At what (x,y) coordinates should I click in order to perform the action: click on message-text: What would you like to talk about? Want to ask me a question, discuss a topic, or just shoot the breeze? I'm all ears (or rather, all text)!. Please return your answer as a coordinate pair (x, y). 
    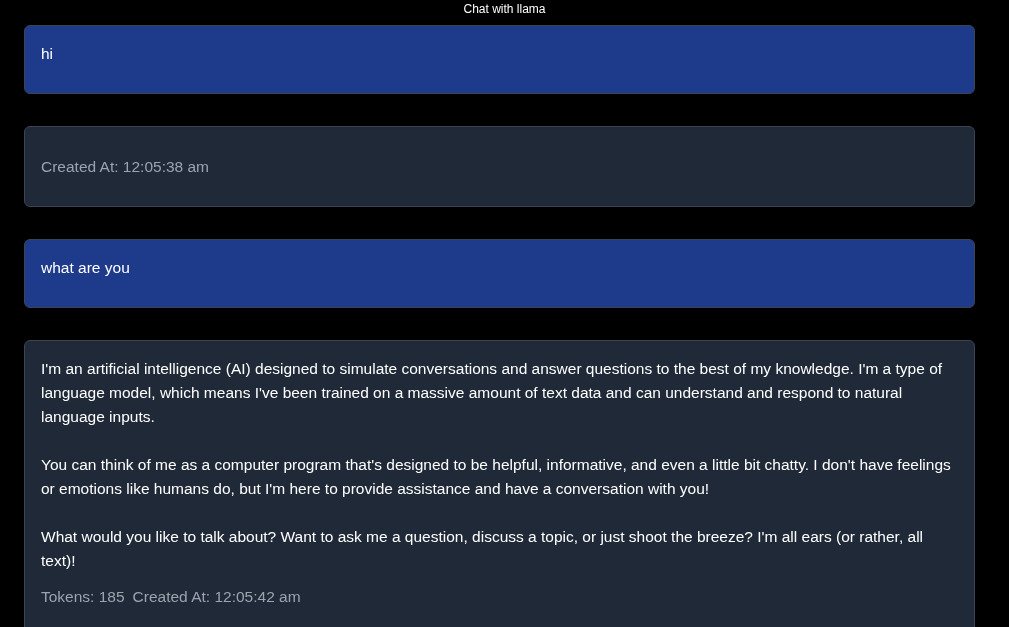
    Looking at the image, I should click on (483, 549).